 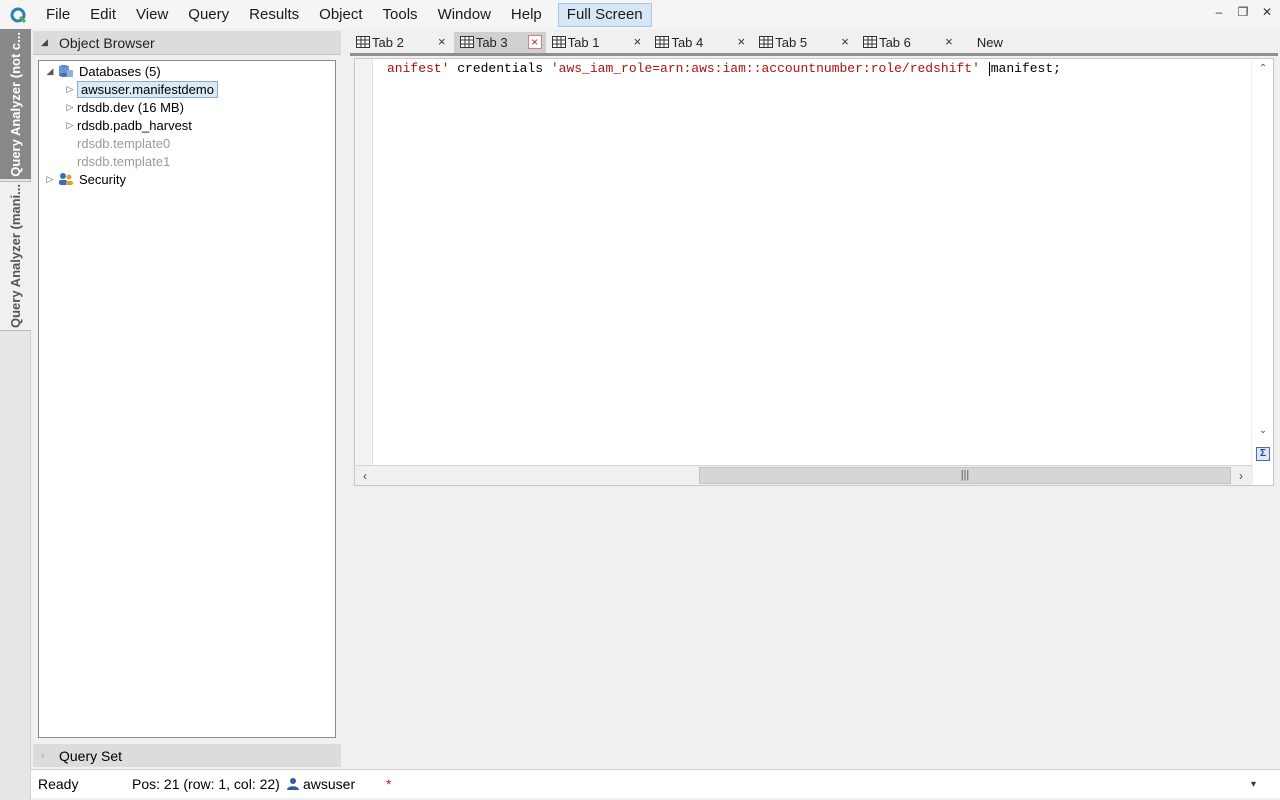 What do you see at coordinates (1219, 12) in the screenshot?
I see `minimize-icon: –` at bounding box center [1219, 12].